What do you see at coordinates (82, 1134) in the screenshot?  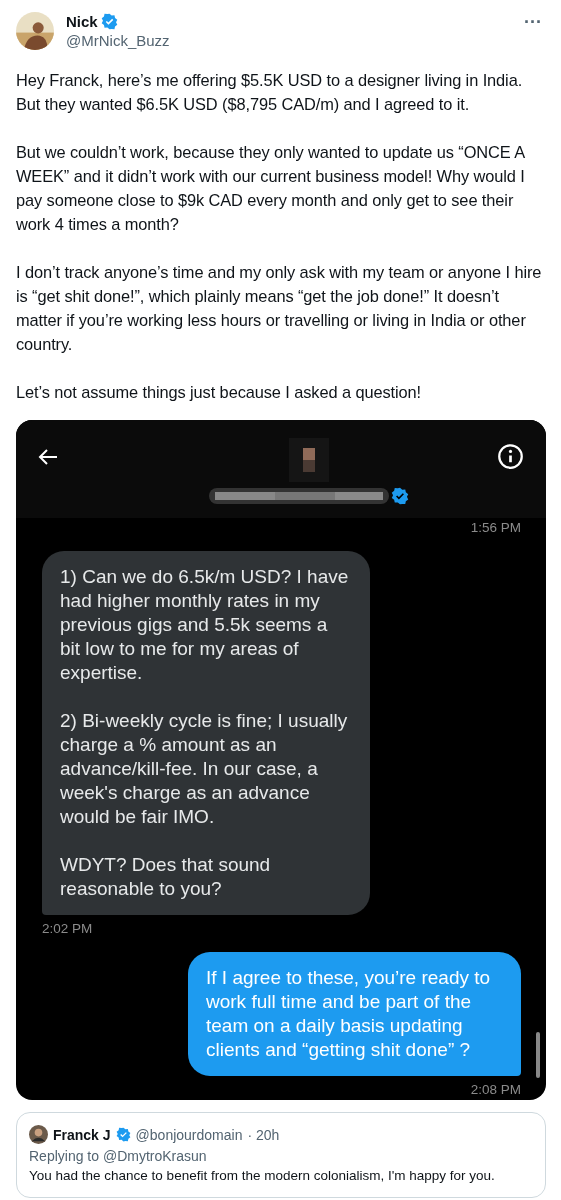 I see `quoted-author-name: Franck J` at bounding box center [82, 1134].